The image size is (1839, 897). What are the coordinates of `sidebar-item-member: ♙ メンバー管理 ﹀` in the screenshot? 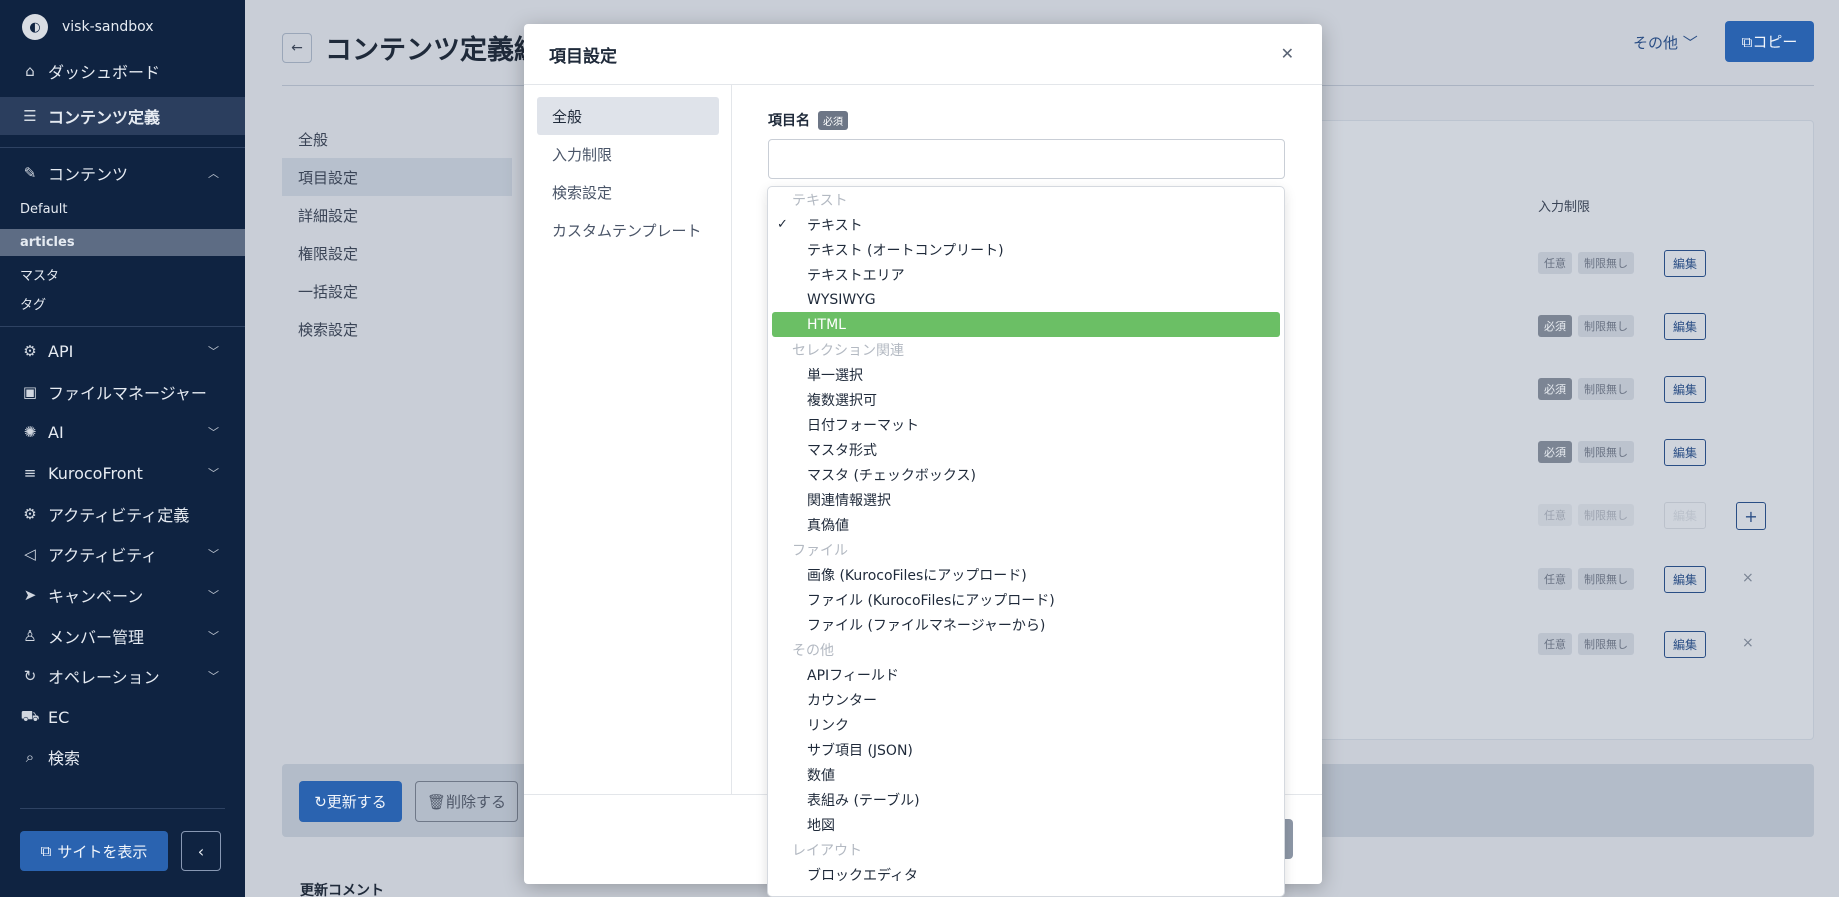 It's located at (122, 636).